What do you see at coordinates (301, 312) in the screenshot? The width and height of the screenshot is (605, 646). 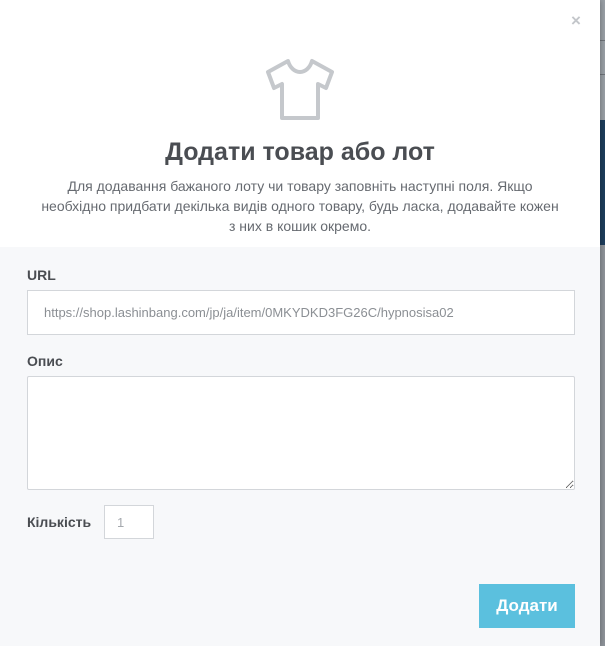 I see `url-input` at bounding box center [301, 312].